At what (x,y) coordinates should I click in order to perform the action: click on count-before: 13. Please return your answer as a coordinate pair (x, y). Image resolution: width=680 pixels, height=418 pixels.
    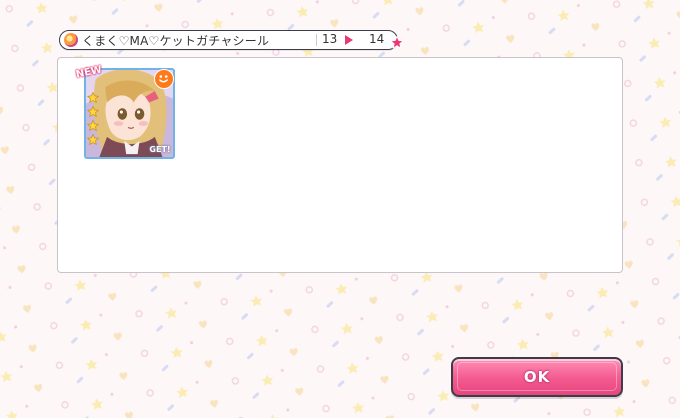
    Looking at the image, I should click on (330, 39).